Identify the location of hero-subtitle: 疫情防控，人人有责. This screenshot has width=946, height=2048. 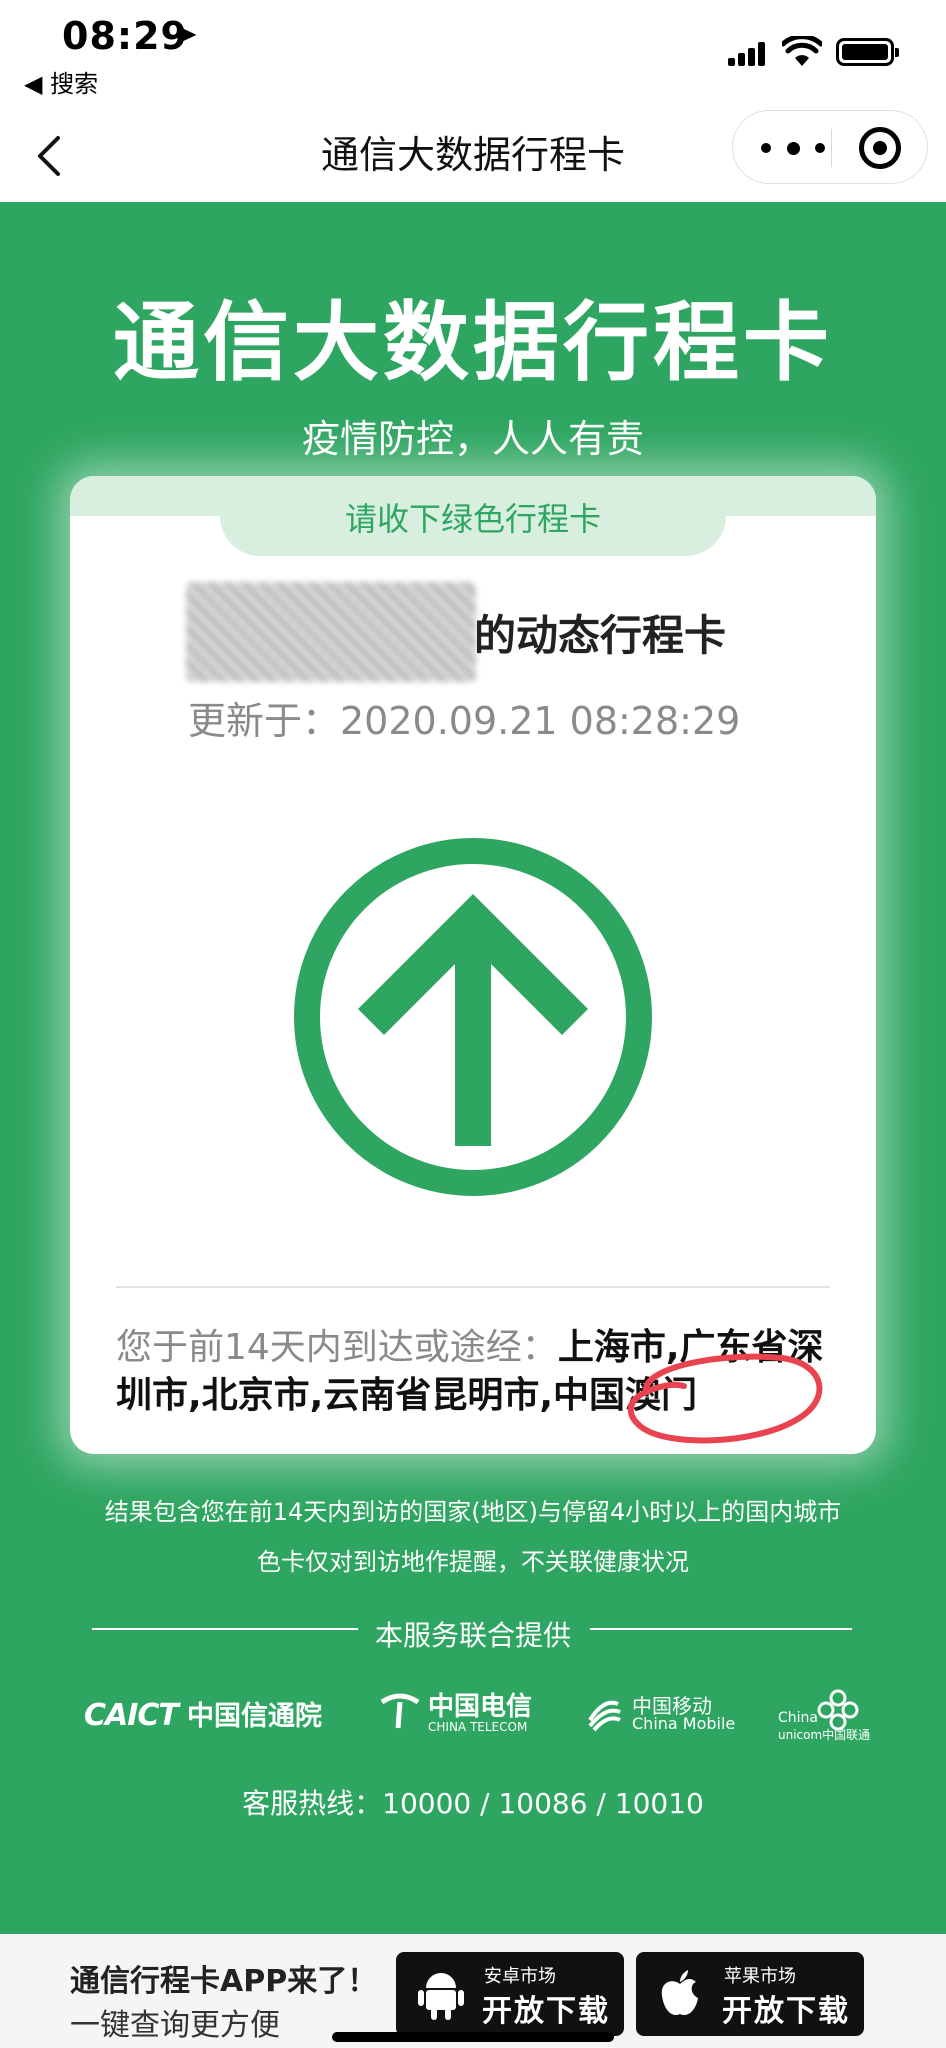
(472, 439).